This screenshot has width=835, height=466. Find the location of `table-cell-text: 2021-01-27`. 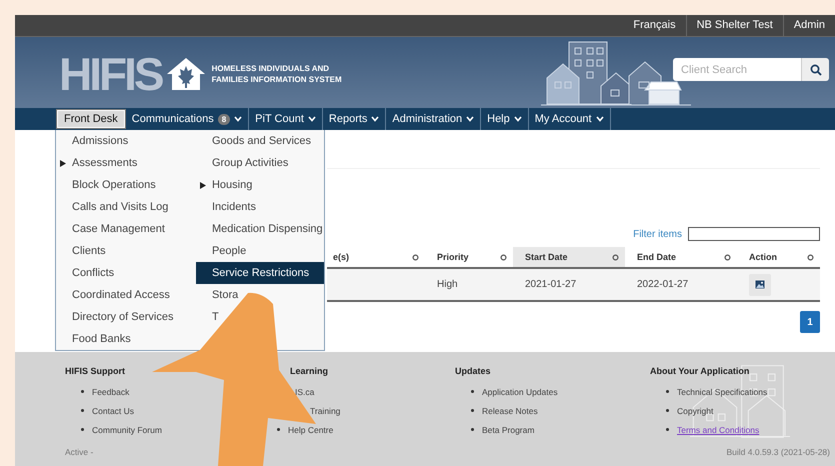

table-cell-text: 2021-01-27 is located at coordinates (551, 285).